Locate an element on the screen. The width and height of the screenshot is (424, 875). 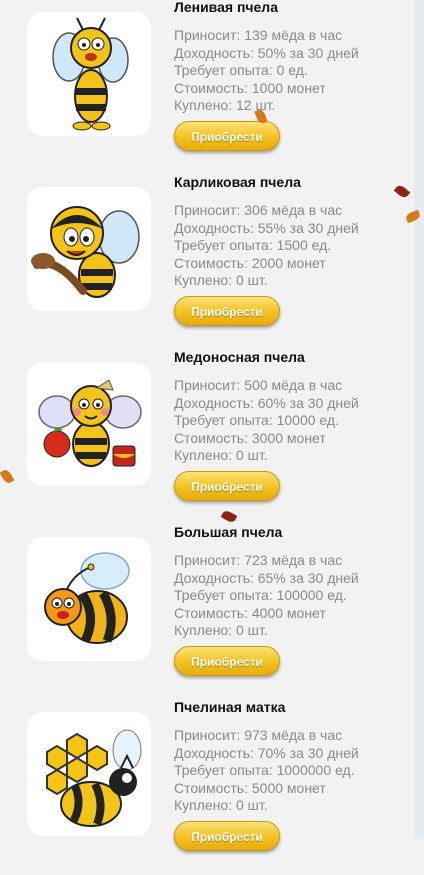
stat-experience: Требует опыта: 1000000 ед. is located at coordinates (264, 770).